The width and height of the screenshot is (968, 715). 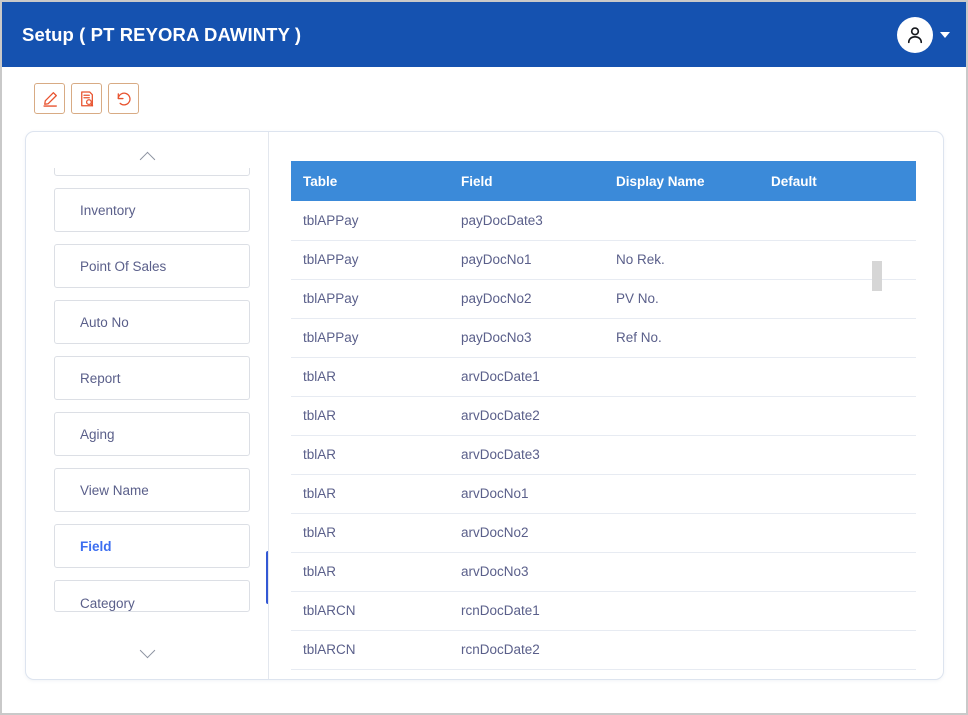 I want to click on table-header-row: Table Field Display Name Default, so click(x=603, y=181).